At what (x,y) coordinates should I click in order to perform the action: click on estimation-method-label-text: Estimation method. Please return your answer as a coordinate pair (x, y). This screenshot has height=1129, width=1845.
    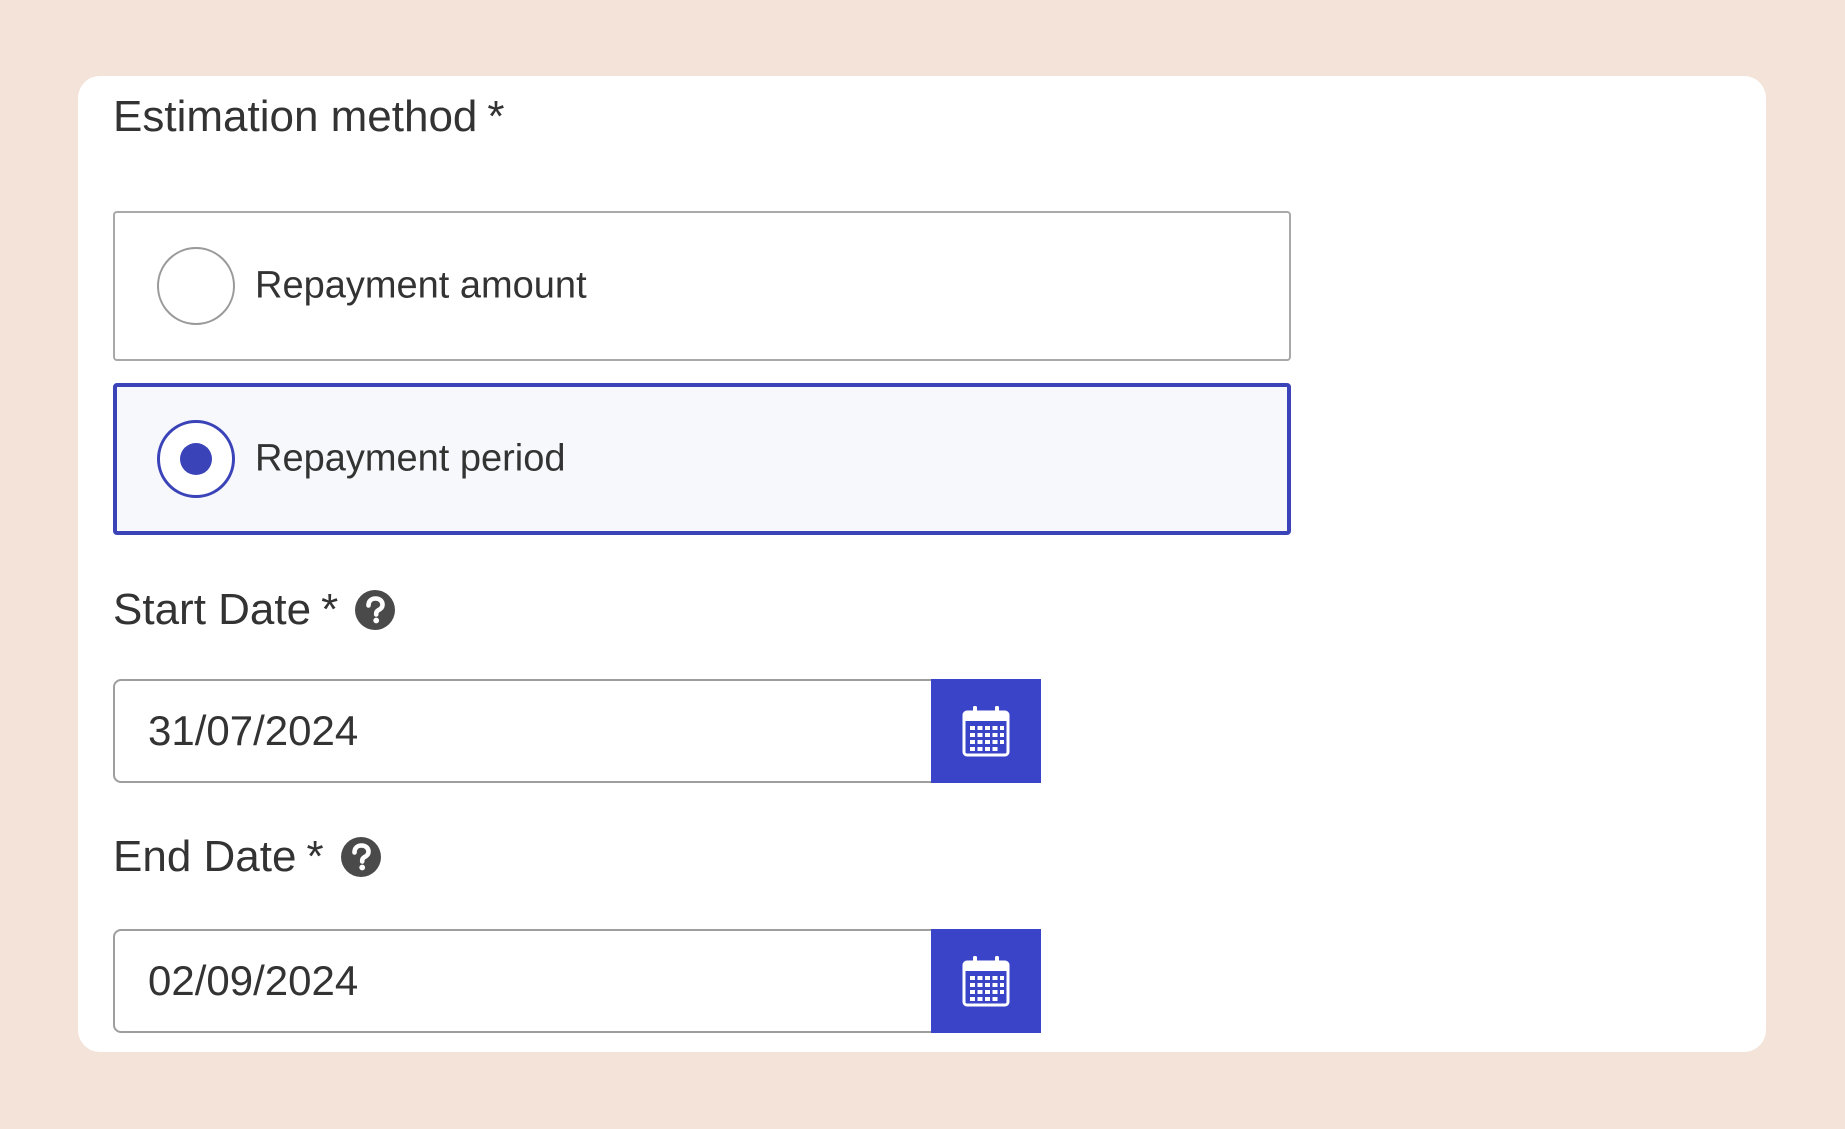
    Looking at the image, I should click on (295, 116).